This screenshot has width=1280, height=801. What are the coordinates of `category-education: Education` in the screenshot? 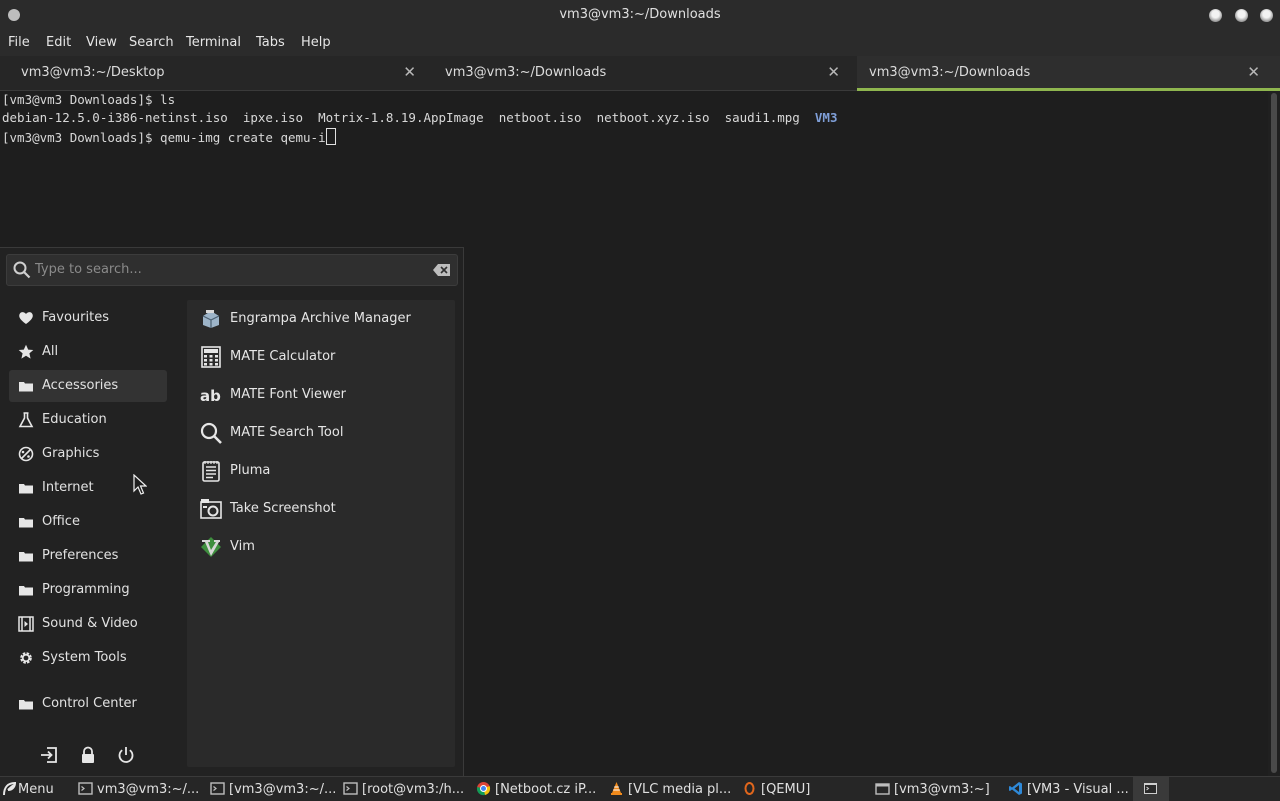 It's located at (88, 420).